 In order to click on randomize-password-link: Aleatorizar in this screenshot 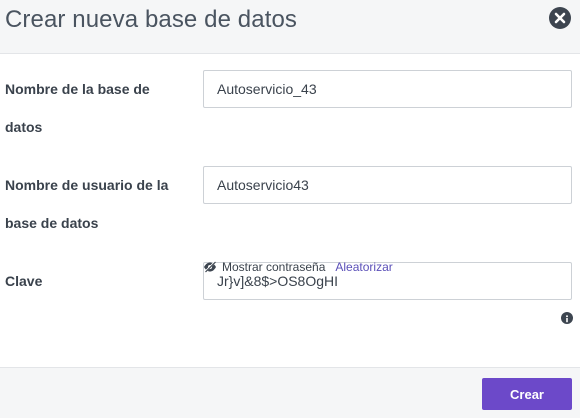, I will do `click(363, 267)`.